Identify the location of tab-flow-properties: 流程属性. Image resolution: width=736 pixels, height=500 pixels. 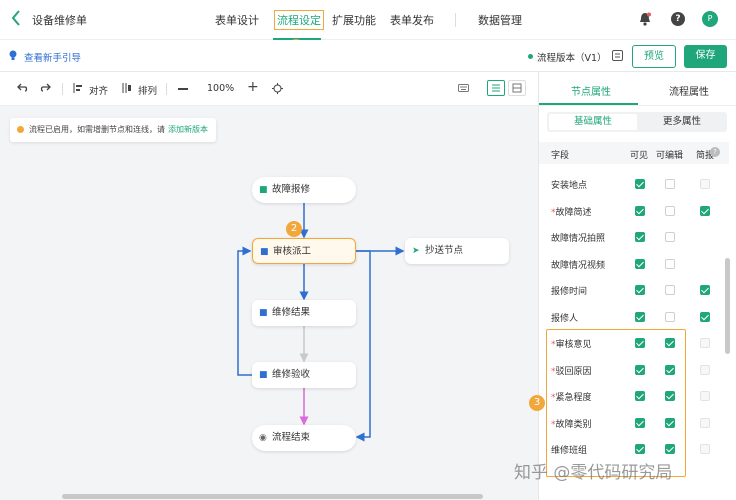
(689, 90).